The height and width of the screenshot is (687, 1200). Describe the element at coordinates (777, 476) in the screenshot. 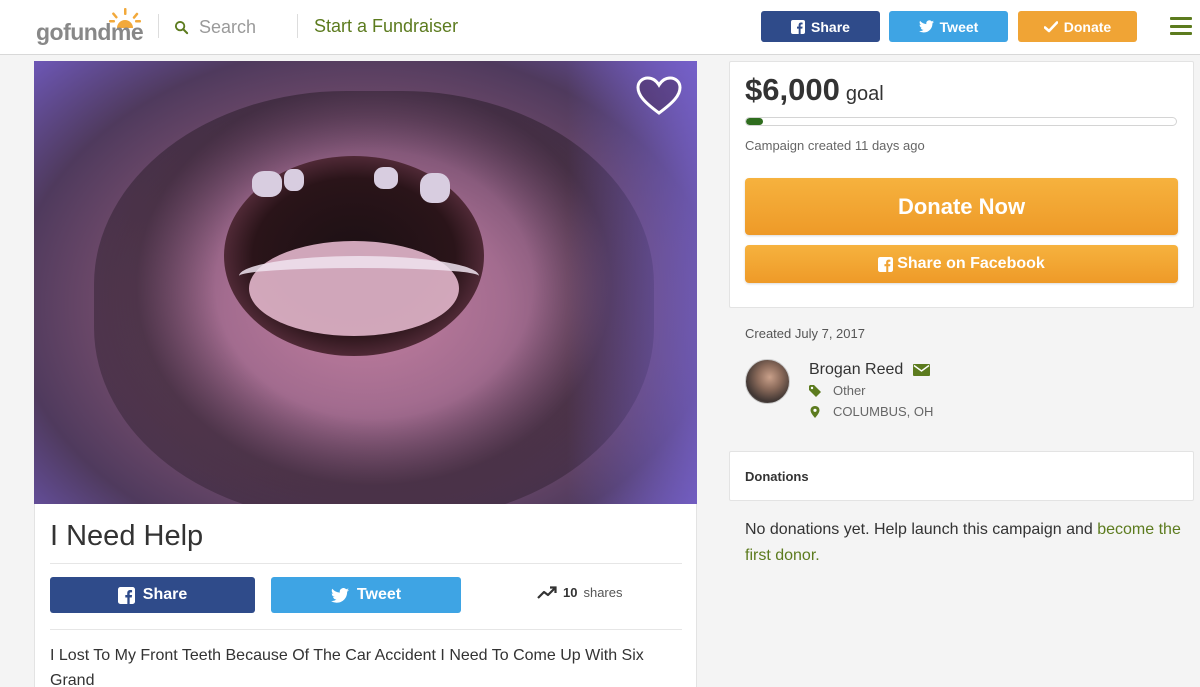

I see `donations-title: Donations` at that location.